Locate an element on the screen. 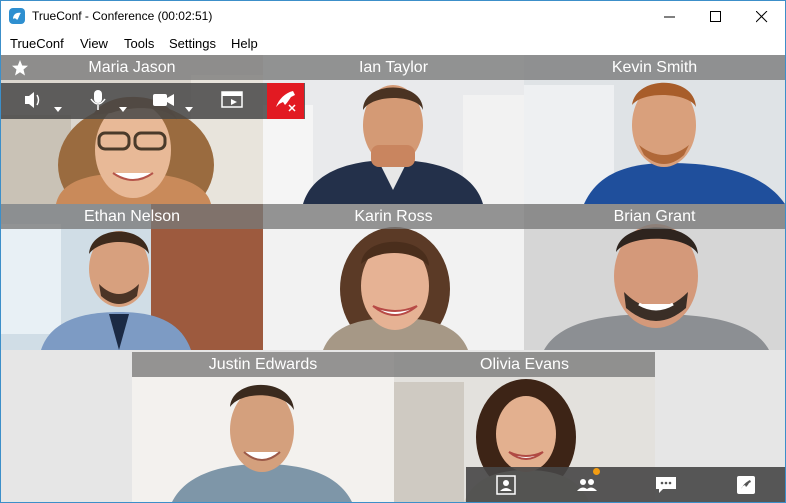 This screenshot has height=503, width=786. video-tile: Justin Edwards is located at coordinates (263, 427).